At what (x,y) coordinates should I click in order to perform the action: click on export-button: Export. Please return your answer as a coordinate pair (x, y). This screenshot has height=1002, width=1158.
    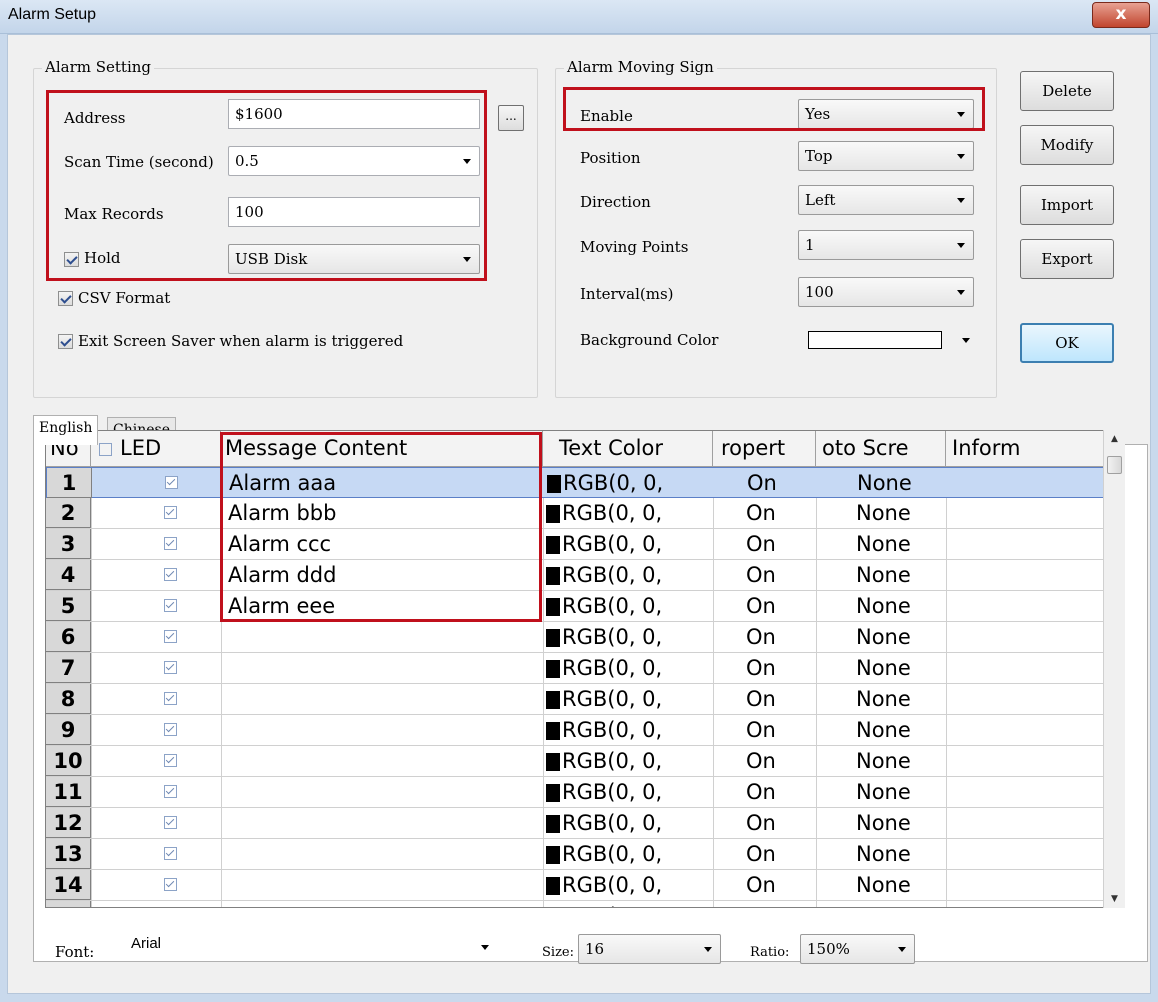
    Looking at the image, I should click on (1067, 259).